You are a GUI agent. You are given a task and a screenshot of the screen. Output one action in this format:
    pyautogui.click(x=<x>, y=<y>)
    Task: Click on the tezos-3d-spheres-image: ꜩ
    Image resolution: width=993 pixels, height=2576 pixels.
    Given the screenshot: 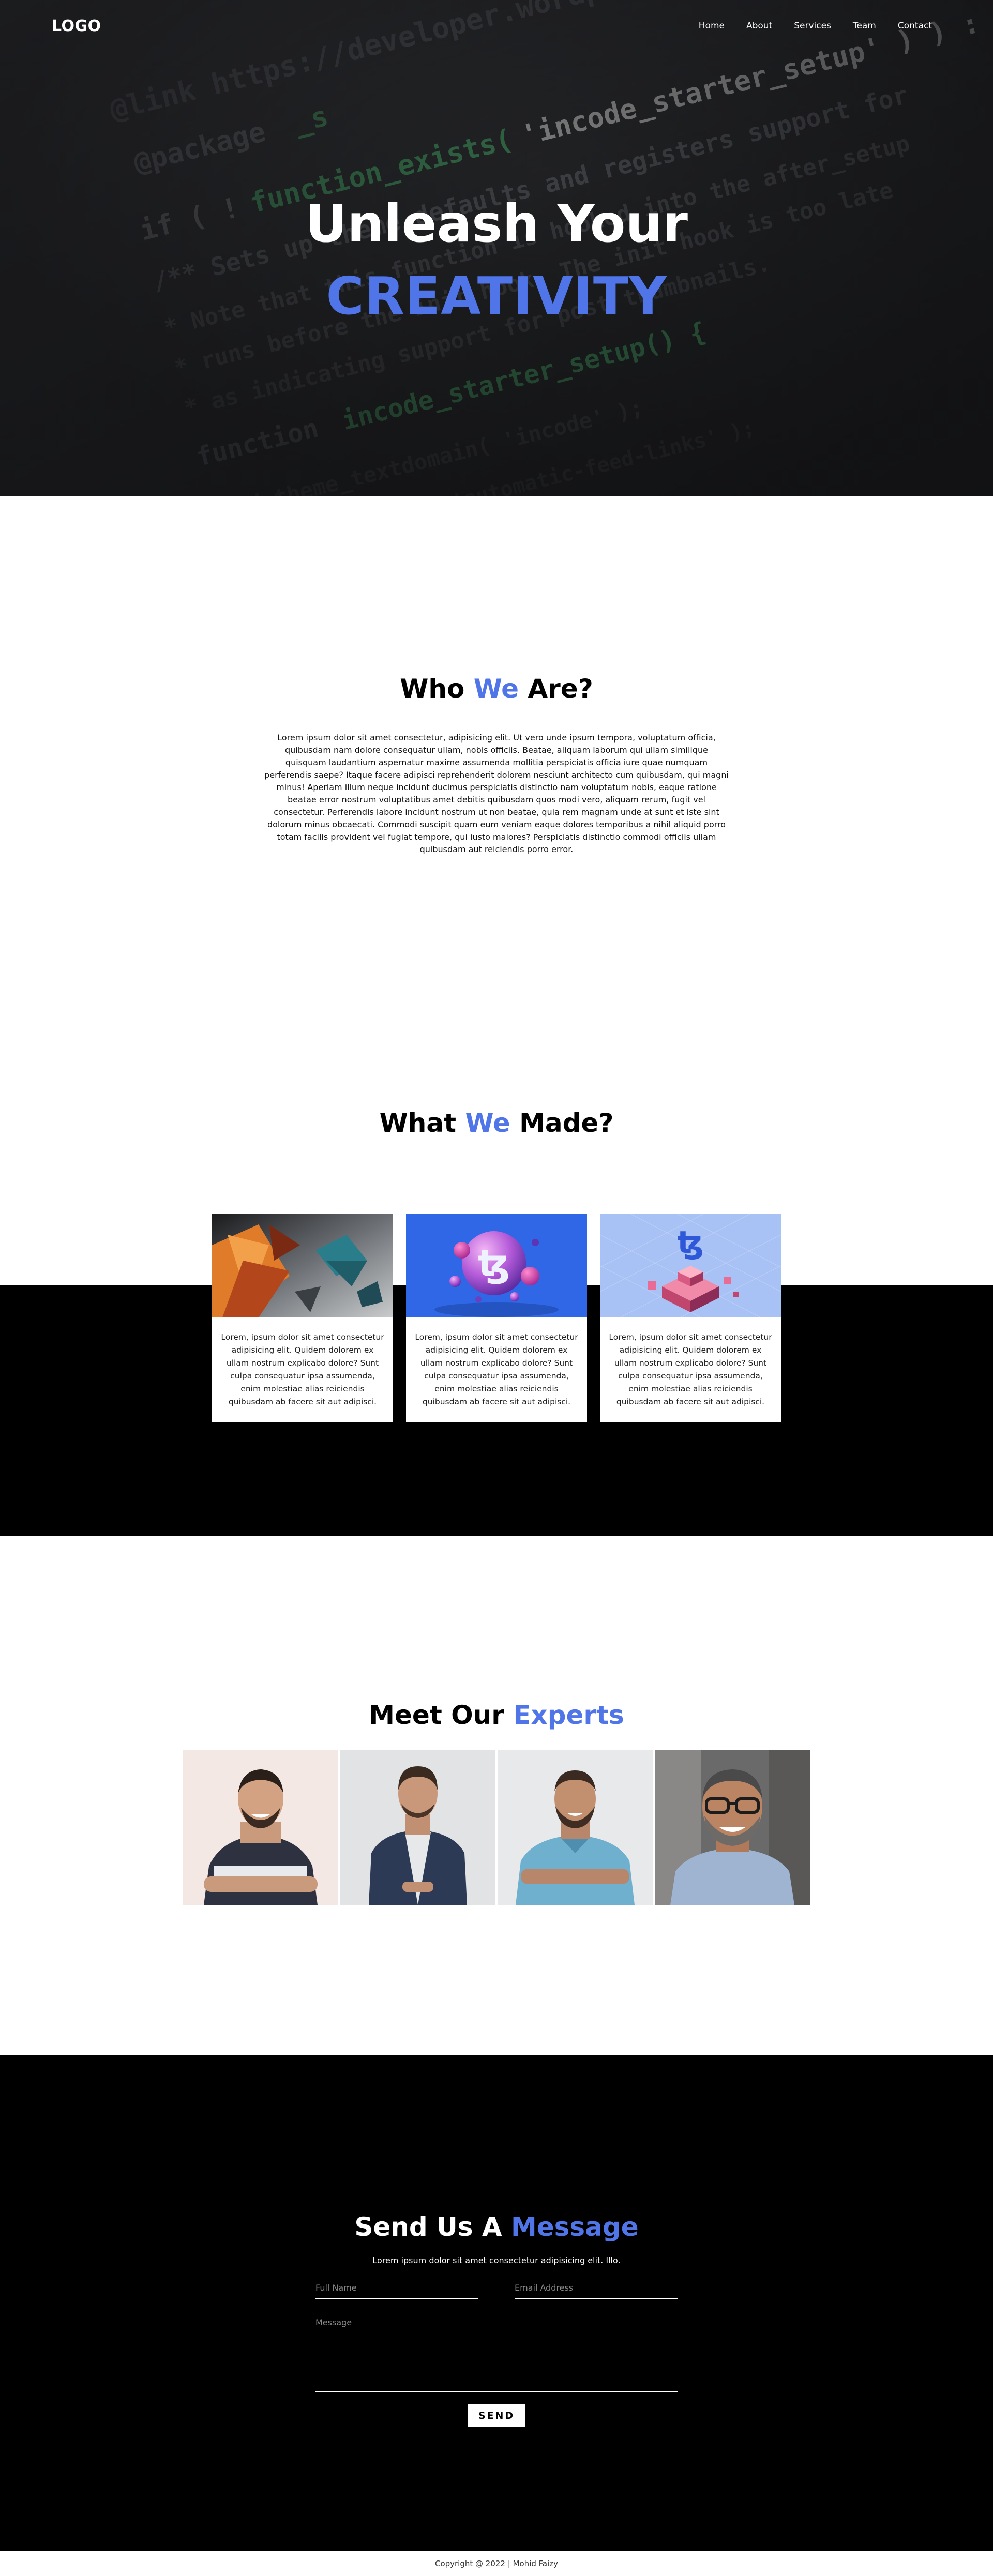 What is the action you would take?
    pyautogui.click(x=496, y=1265)
    